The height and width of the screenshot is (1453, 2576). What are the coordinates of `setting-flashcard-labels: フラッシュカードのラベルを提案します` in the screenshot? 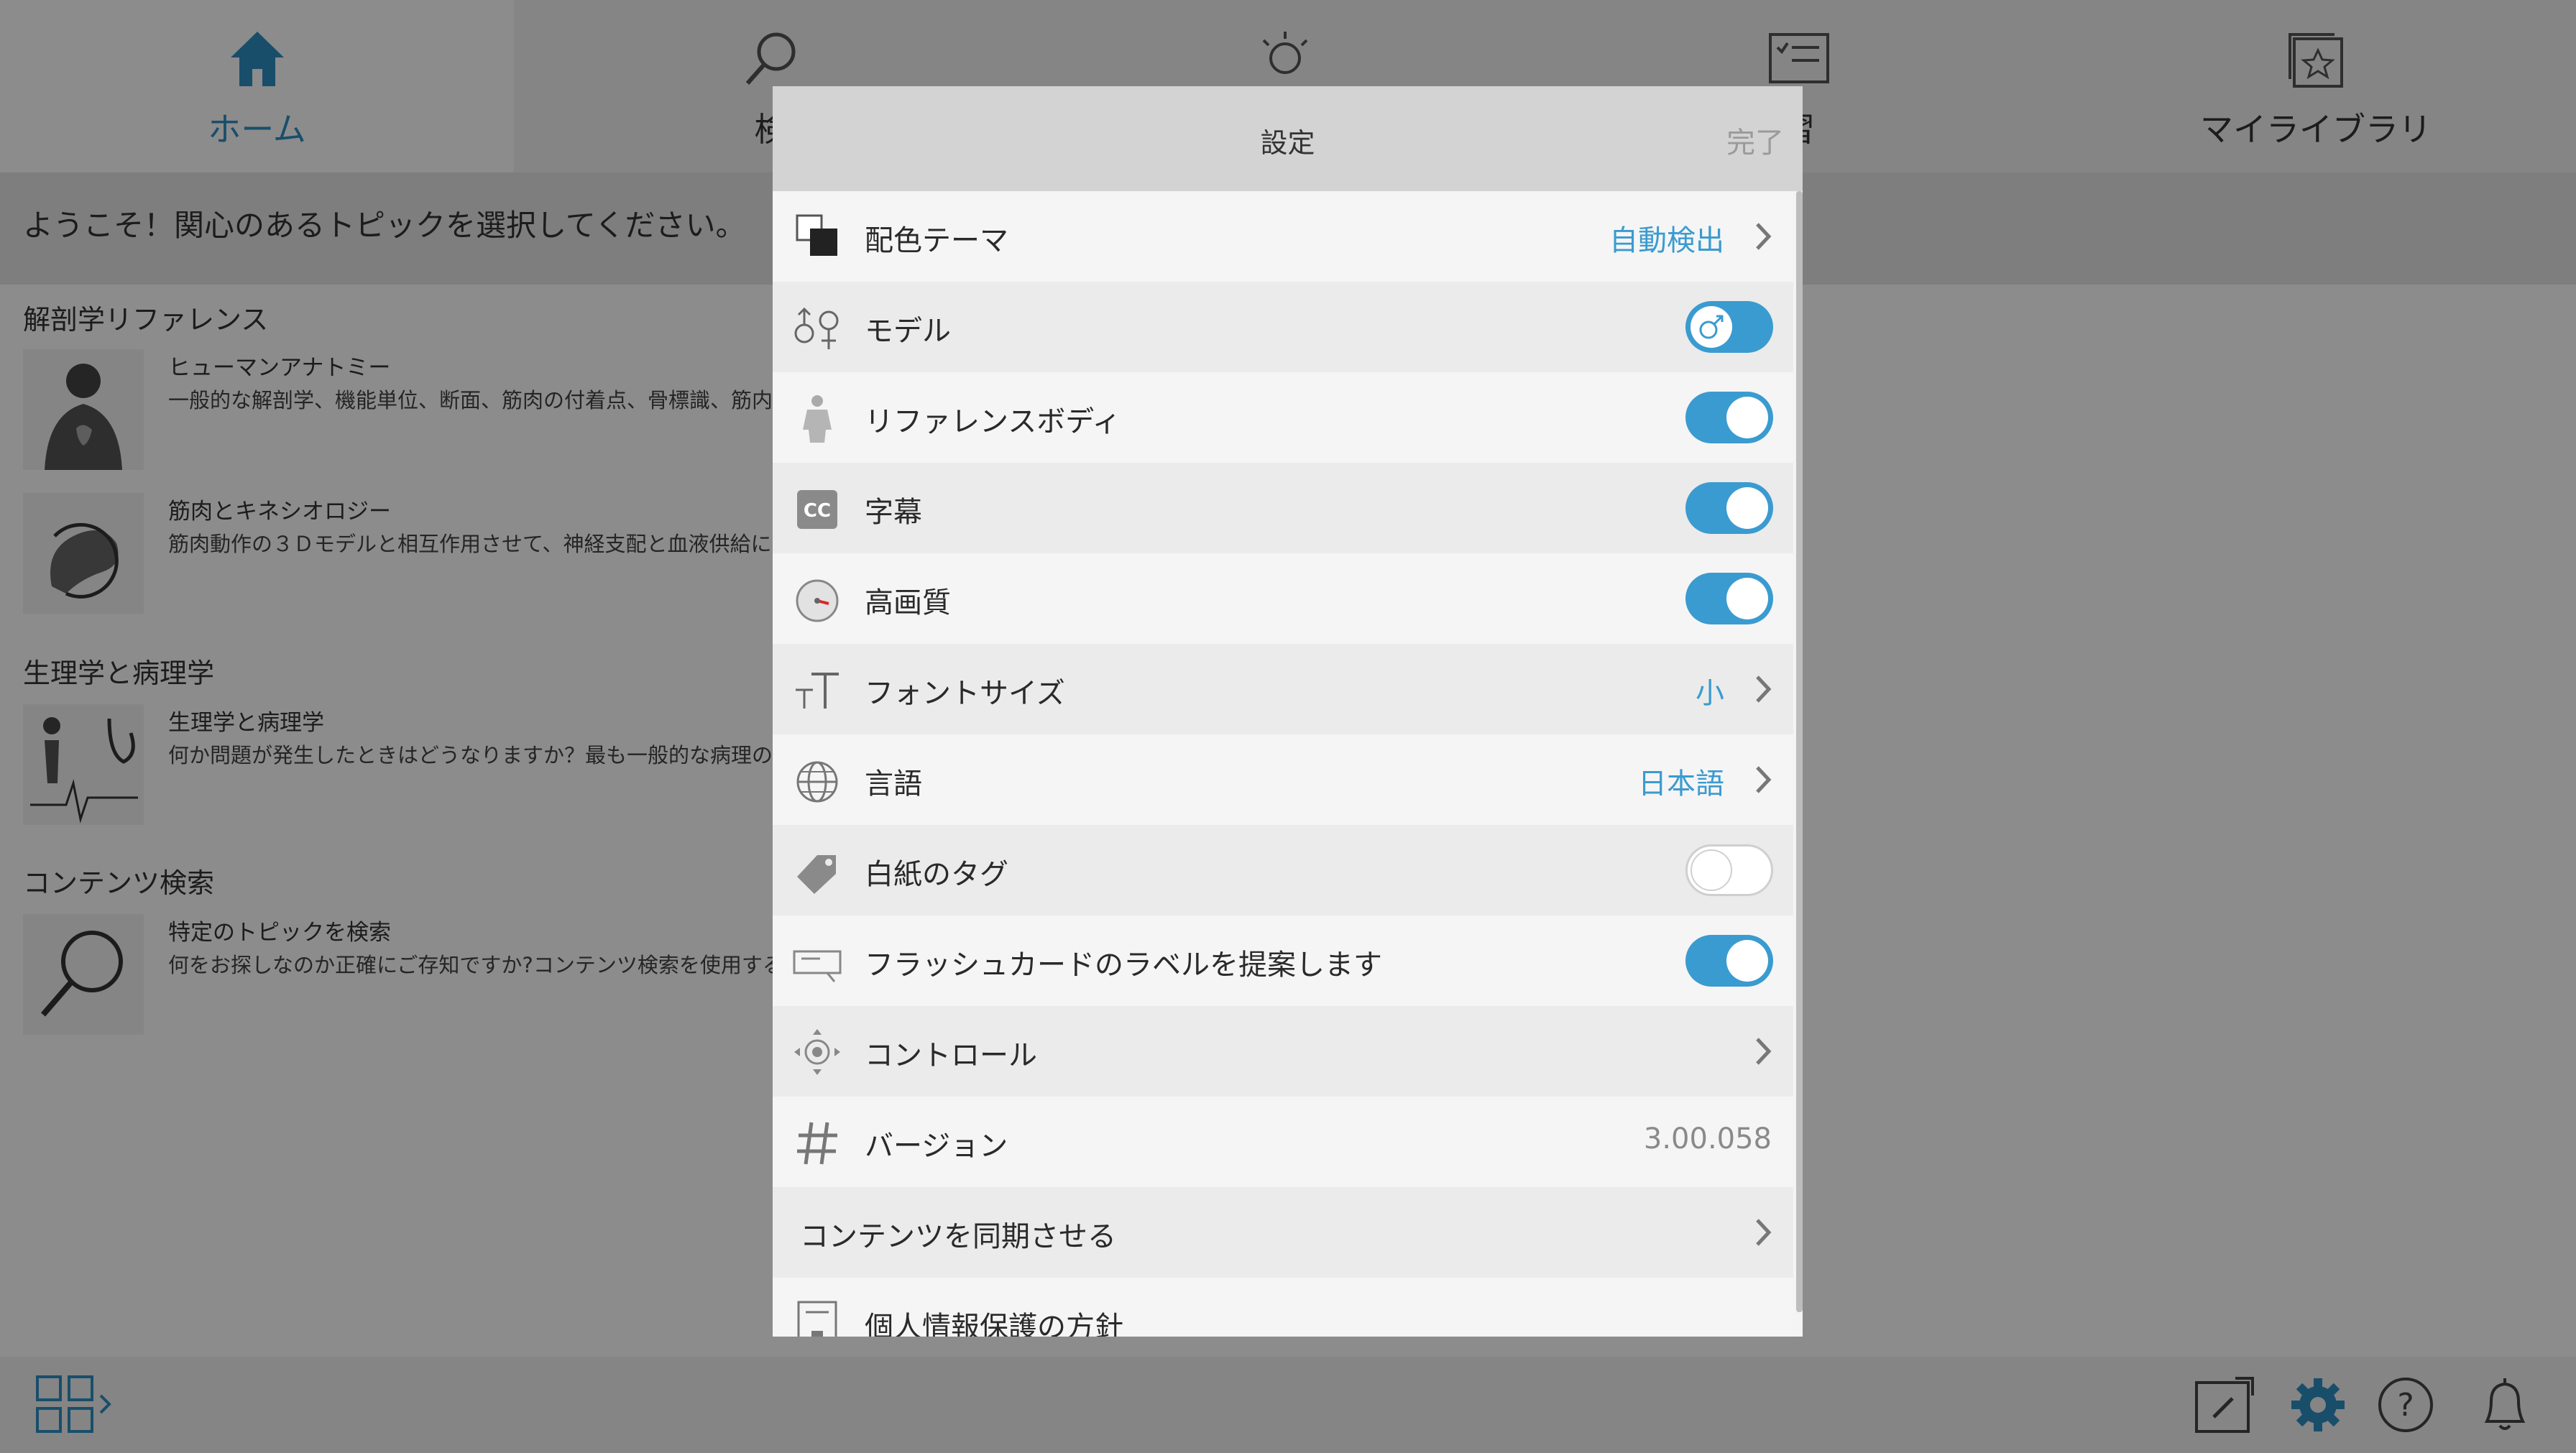 It's located at (1283, 960).